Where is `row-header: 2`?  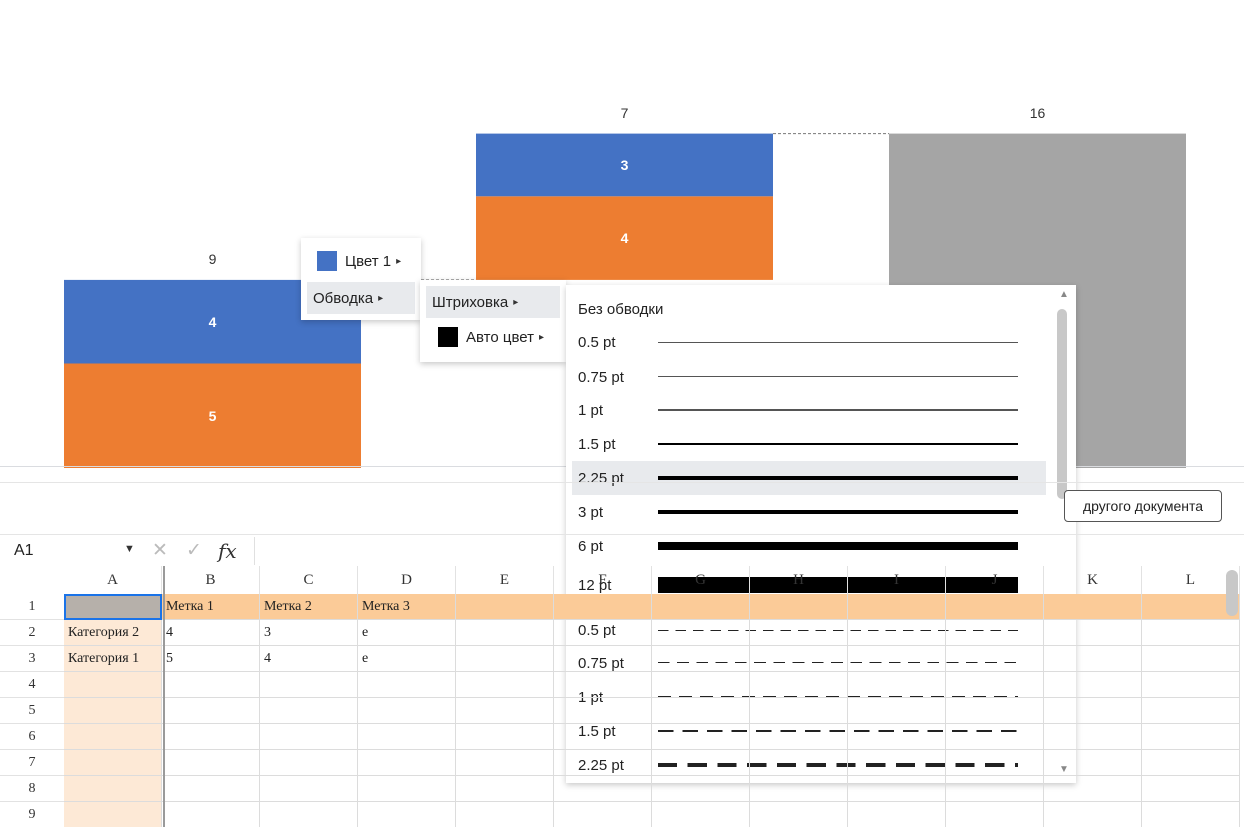
row-header: 2 is located at coordinates (32, 633).